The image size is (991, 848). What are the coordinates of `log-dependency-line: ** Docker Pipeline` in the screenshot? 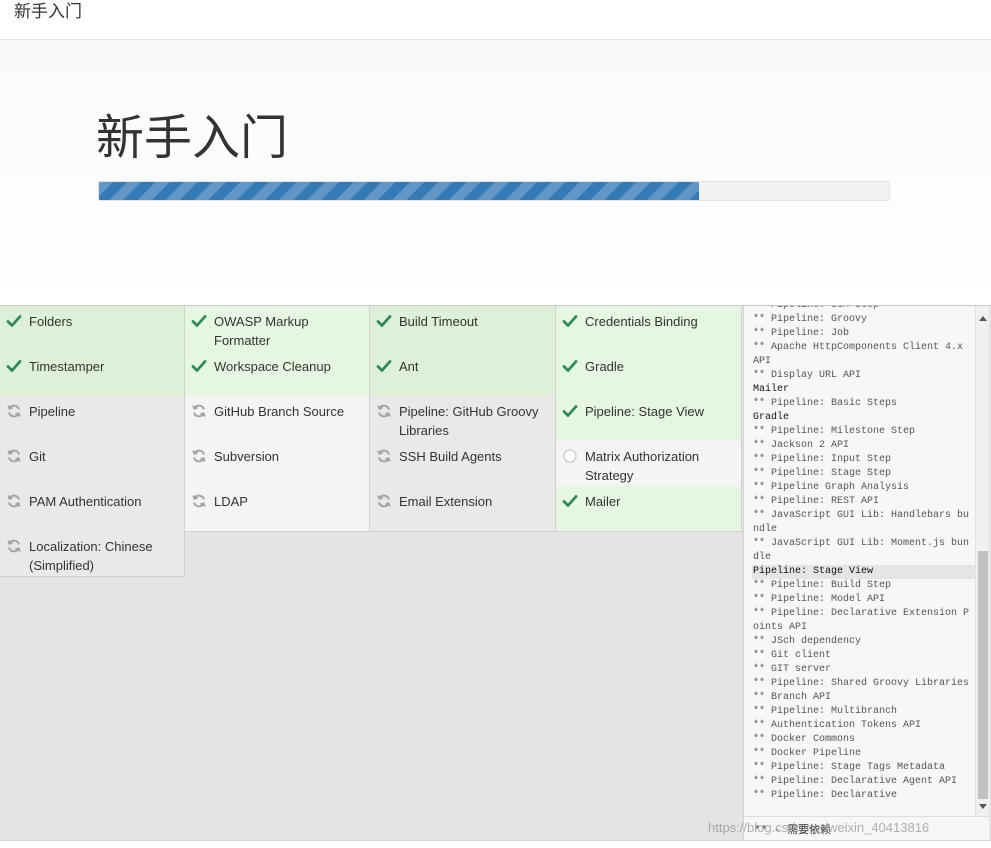 It's located at (807, 753).